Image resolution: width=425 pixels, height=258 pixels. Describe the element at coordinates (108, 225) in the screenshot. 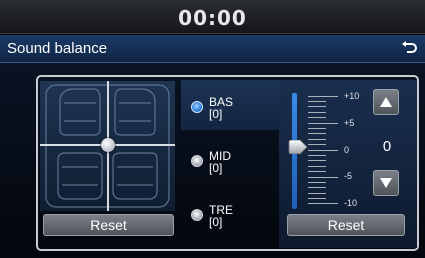

I see `balance-reset-button: Reset` at that location.